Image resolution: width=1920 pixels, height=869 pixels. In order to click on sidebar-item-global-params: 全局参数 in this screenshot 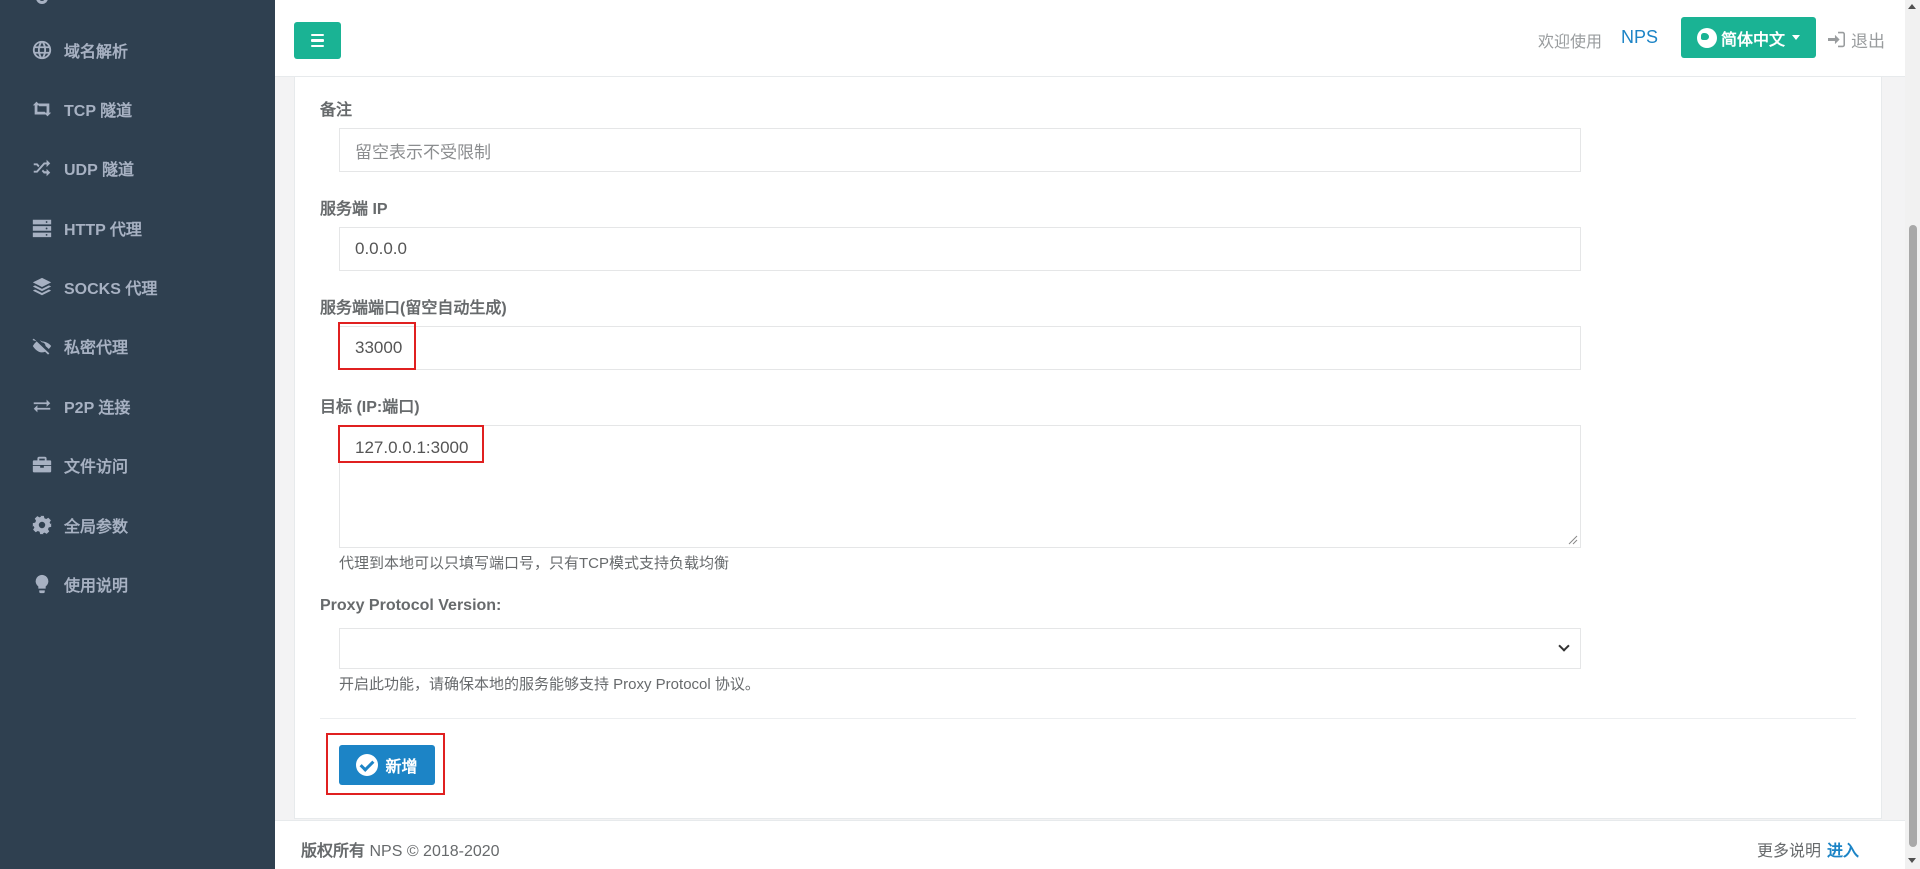, I will do `click(137, 525)`.